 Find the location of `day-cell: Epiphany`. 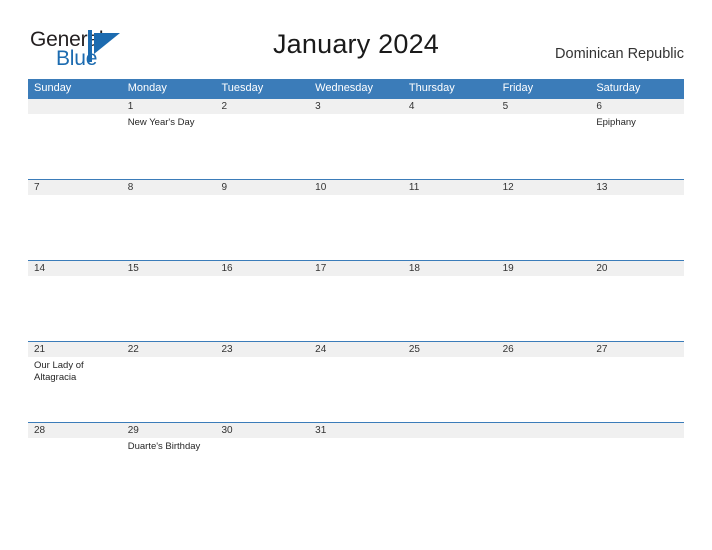

day-cell: Epiphany is located at coordinates (637, 146).